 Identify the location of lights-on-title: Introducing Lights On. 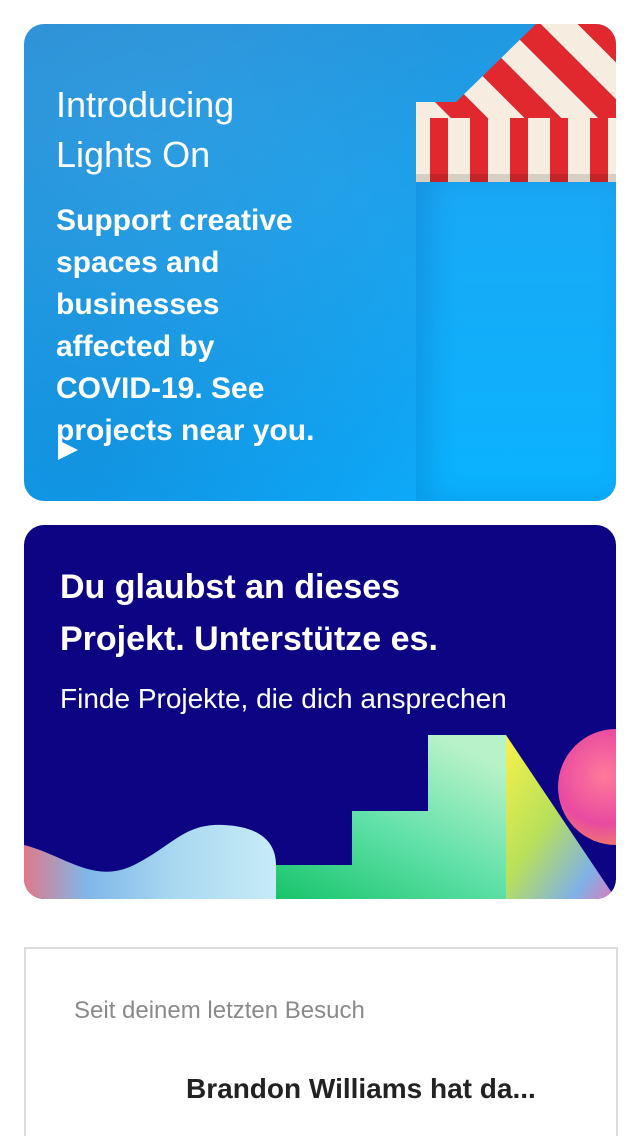
(206, 130).